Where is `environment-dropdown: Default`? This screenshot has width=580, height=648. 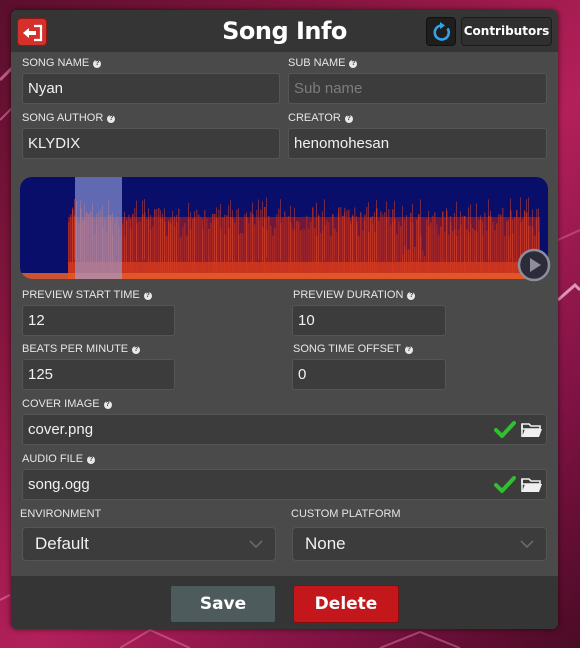 environment-dropdown: Default is located at coordinates (149, 544).